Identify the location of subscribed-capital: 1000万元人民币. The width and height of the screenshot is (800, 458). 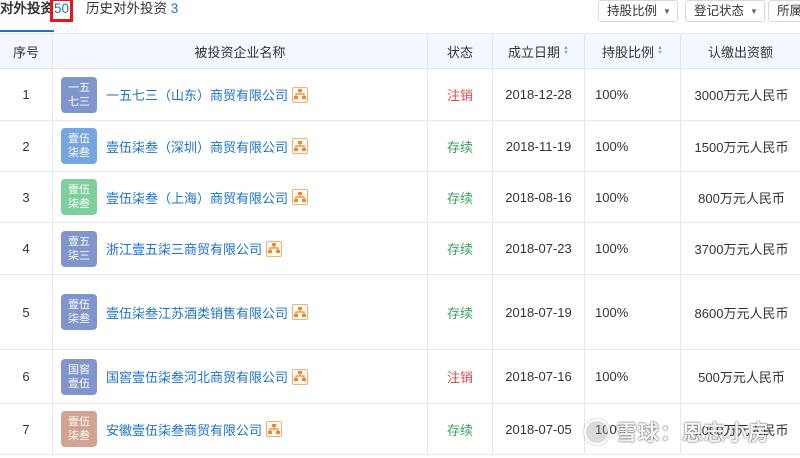
(741, 430).